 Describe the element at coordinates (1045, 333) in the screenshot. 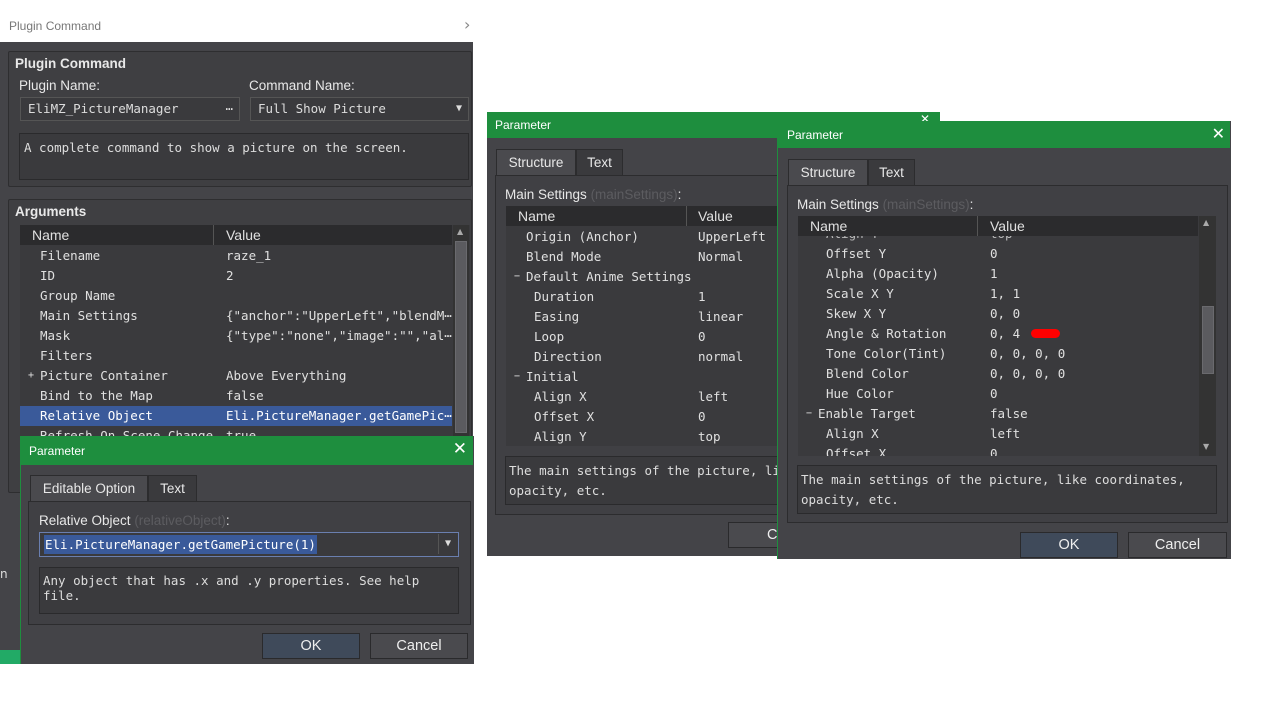

I see `red-highlight-mark` at that location.